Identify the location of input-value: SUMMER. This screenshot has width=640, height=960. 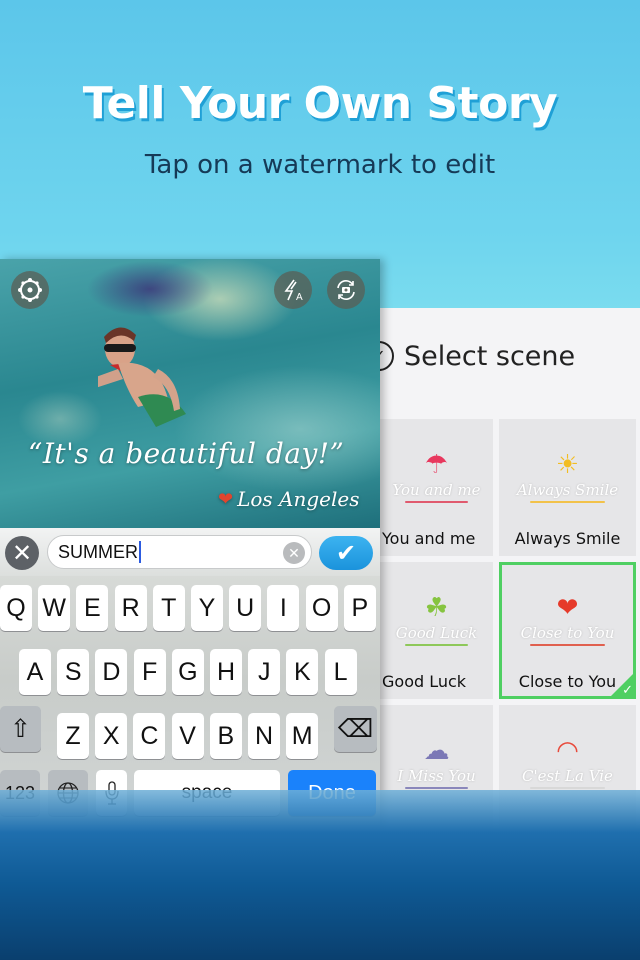
(98, 551).